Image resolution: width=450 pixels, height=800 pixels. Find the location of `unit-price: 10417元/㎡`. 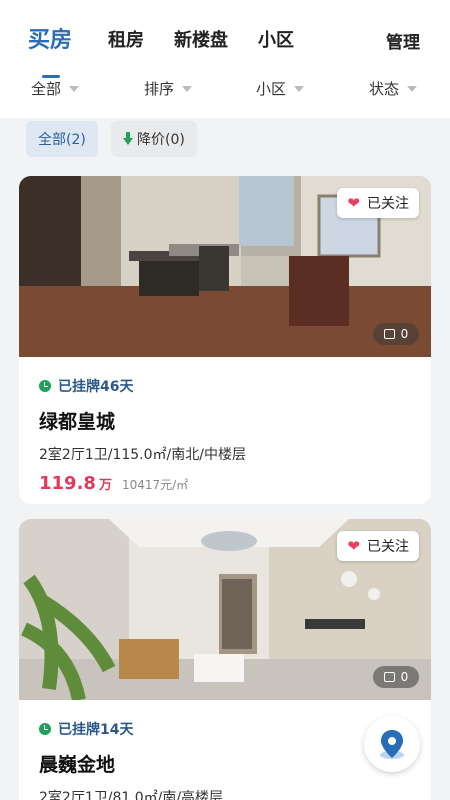

unit-price: 10417元/㎡ is located at coordinates (155, 485).